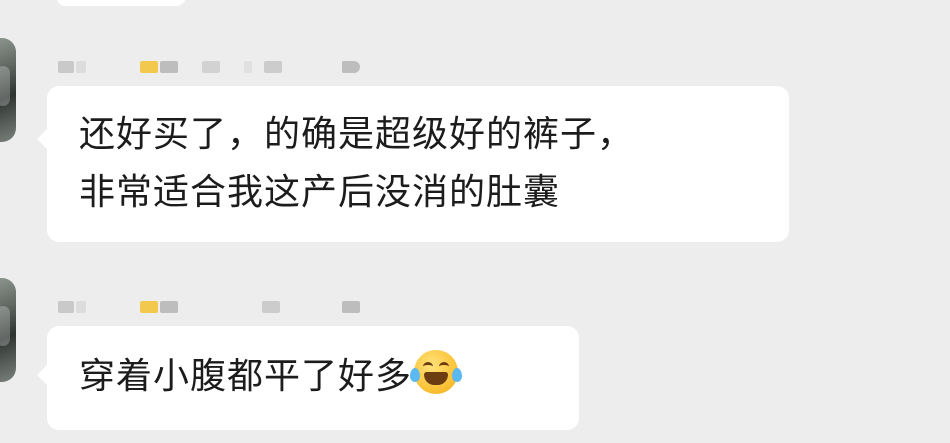 The height and width of the screenshot is (443, 950). I want to click on previous-message-bubble-edge, so click(121, 3).